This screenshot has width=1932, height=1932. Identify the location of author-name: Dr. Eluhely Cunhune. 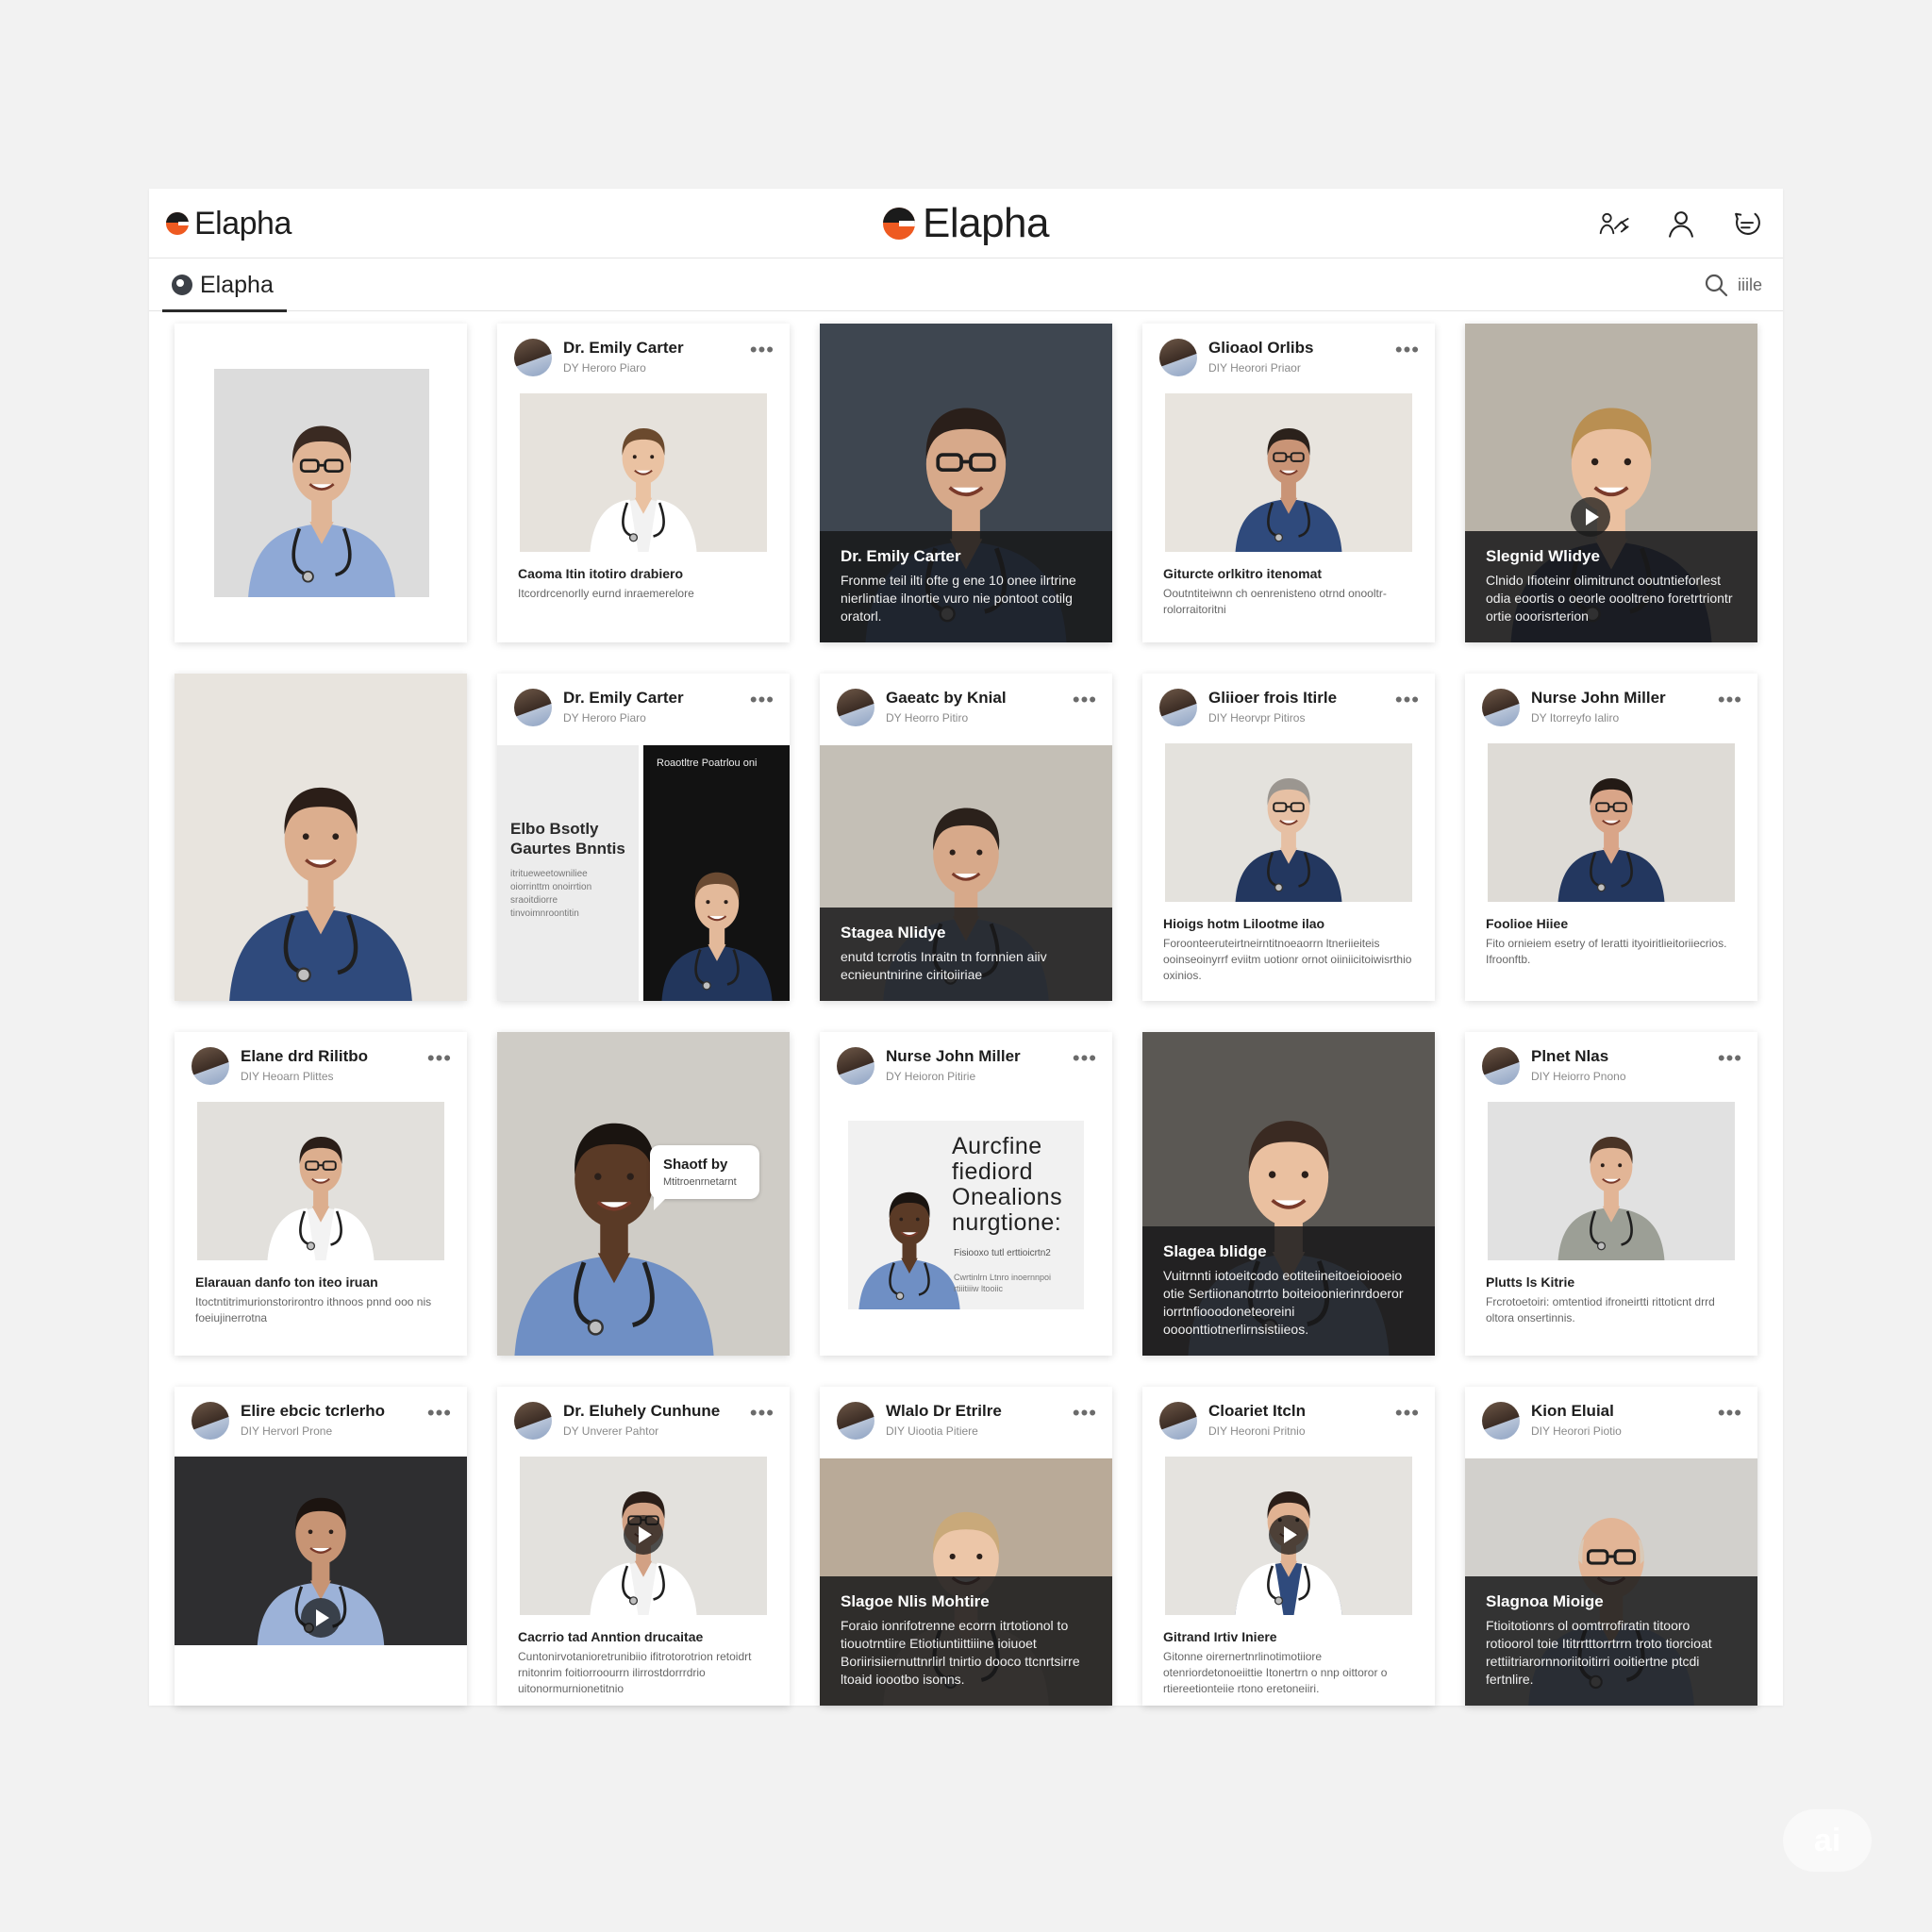
(668, 1412).